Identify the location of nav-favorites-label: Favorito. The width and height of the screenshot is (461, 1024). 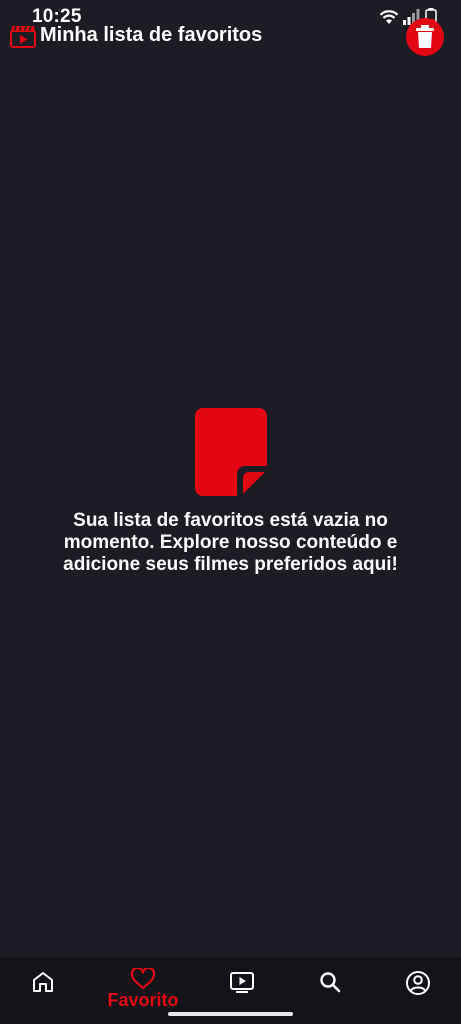
(143, 1000).